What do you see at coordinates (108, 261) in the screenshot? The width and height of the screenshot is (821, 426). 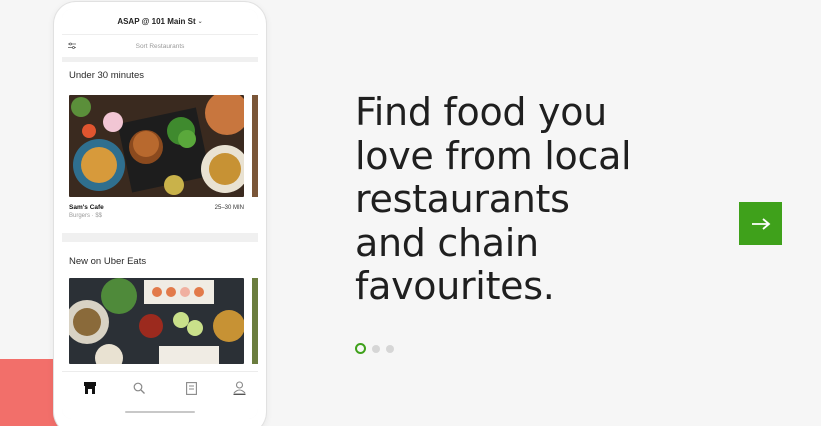 I see `section-title: New on Uber Eats` at bounding box center [108, 261].